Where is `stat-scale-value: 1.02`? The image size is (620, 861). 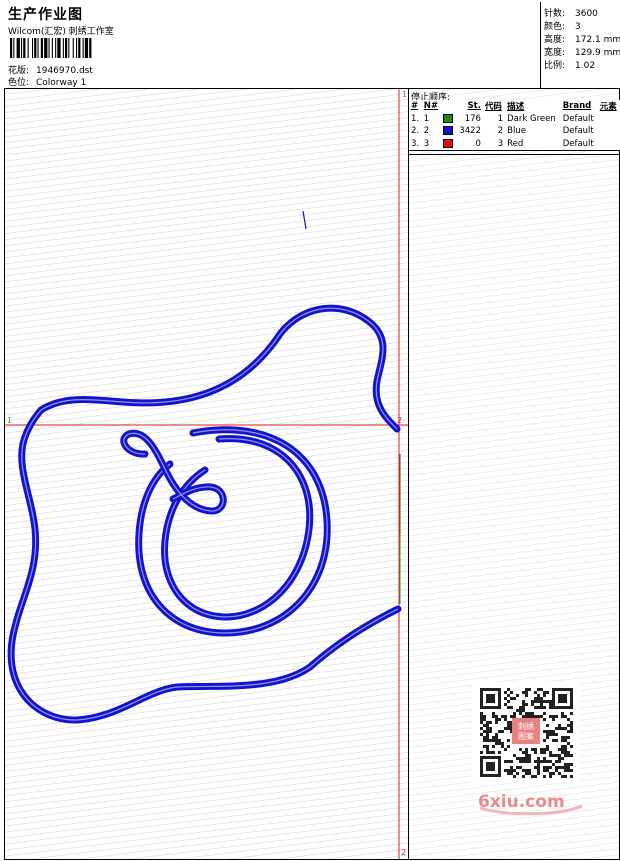
stat-scale-value: 1.02 is located at coordinates (585, 66).